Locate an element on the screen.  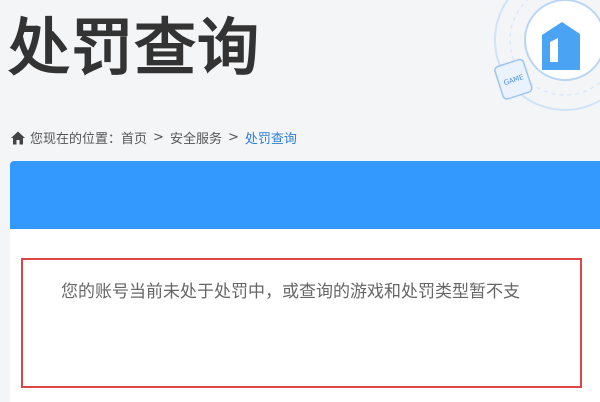
breadcrumb: 您现在的位置： 首页 > 安全服务 > 处罚查询 is located at coordinates (153, 137).